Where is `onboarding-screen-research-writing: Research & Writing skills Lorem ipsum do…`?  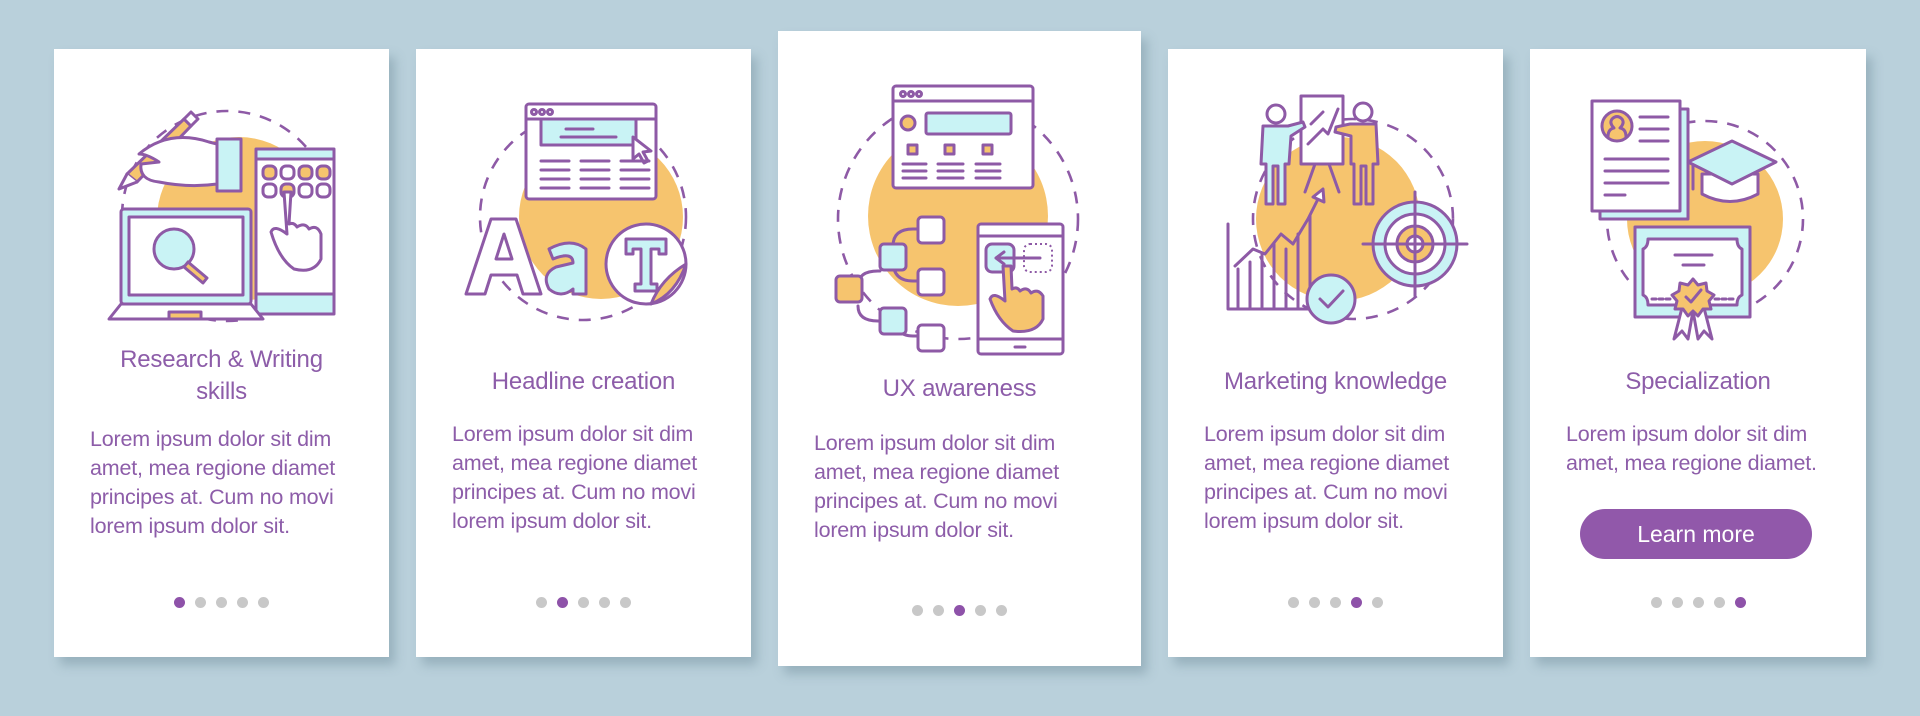 onboarding-screen-research-writing: Research & Writing skills Lorem ipsum do… is located at coordinates (221, 353).